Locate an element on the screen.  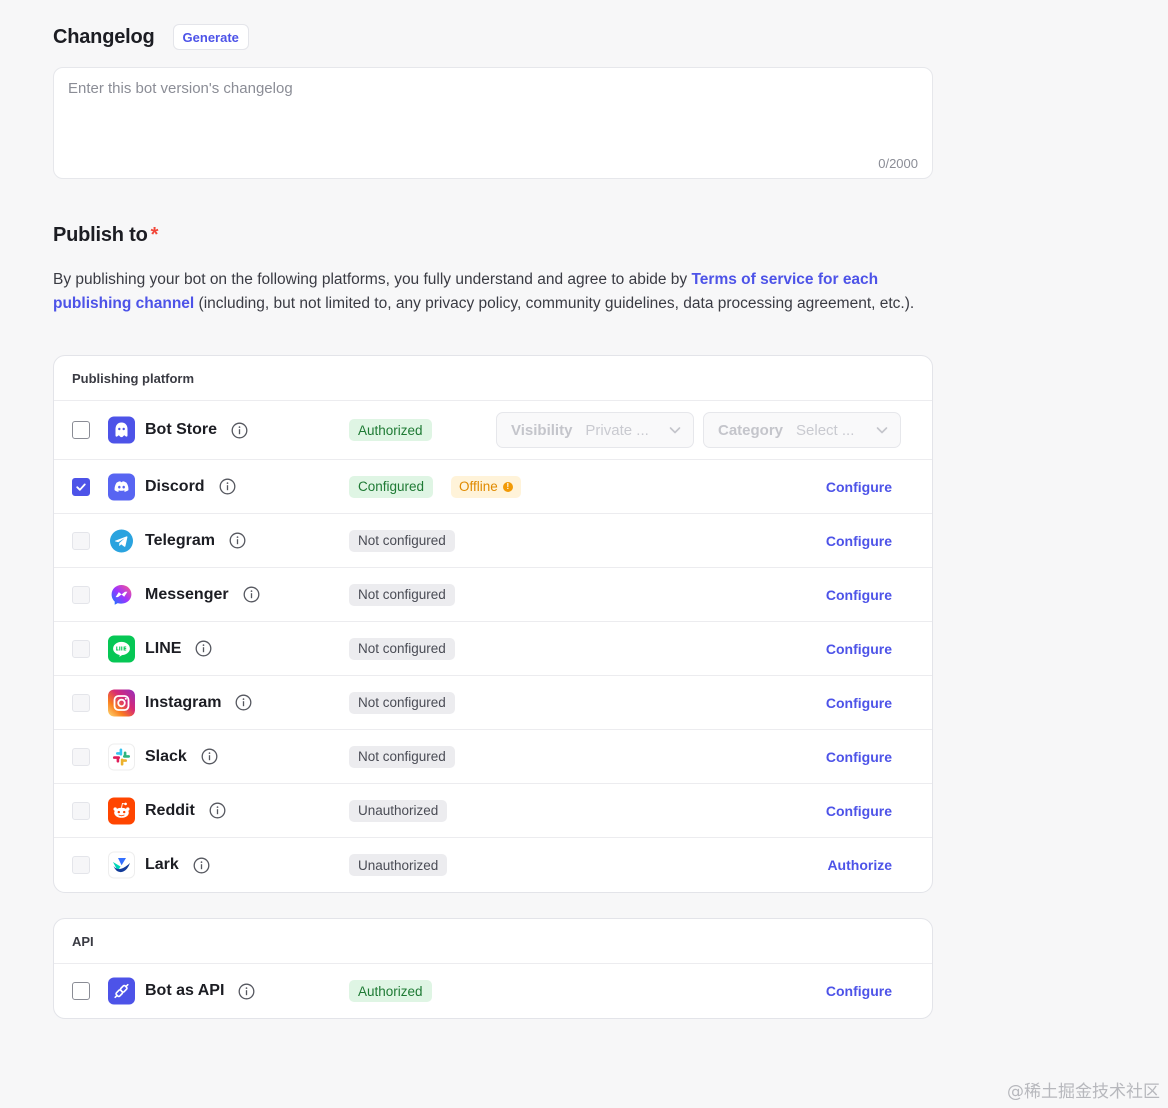
line-checkbox is located at coordinates (81, 648).